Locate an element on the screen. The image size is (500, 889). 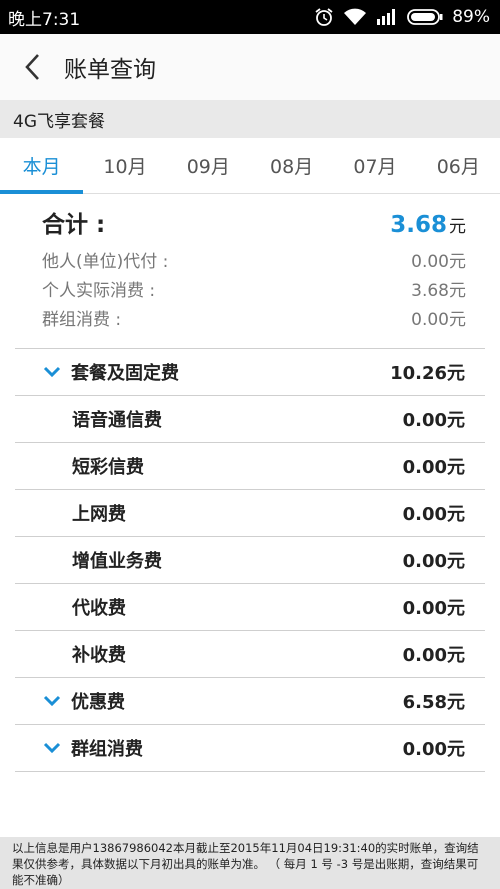
personal-consumption-value: 3.68元 is located at coordinates (438, 291).